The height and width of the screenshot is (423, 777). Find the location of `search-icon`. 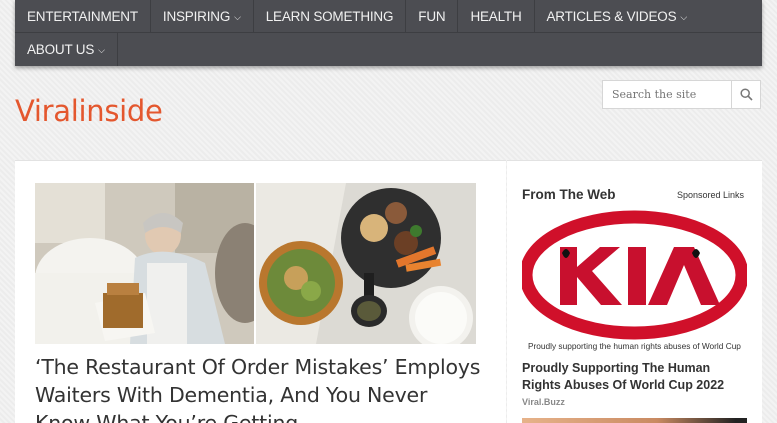

search-icon is located at coordinates (746, 94).